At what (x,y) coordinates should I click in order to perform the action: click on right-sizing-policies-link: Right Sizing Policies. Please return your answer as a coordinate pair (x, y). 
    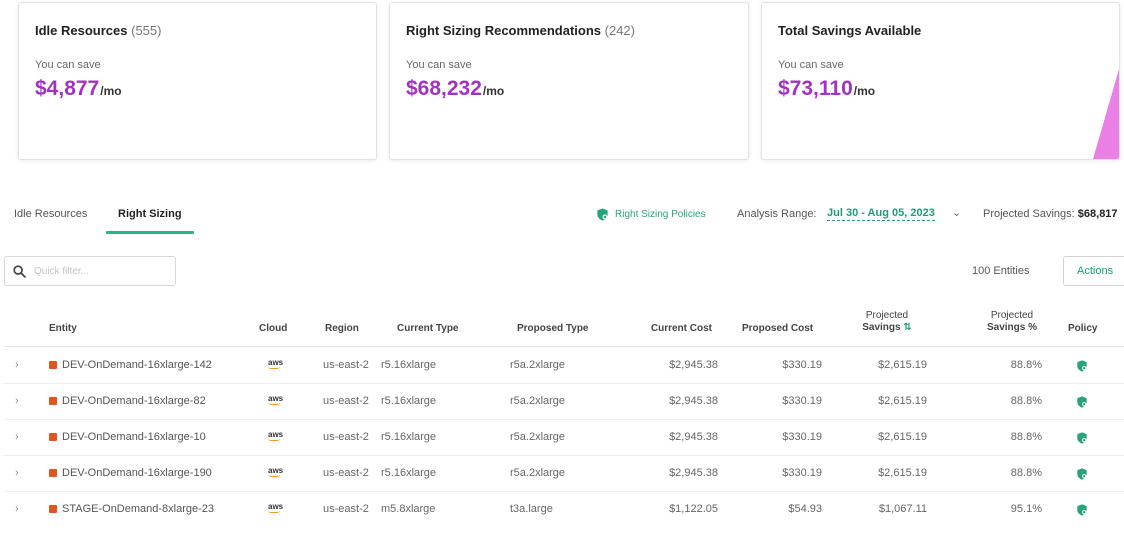
    Looking at the image, I should click on (651, 214).